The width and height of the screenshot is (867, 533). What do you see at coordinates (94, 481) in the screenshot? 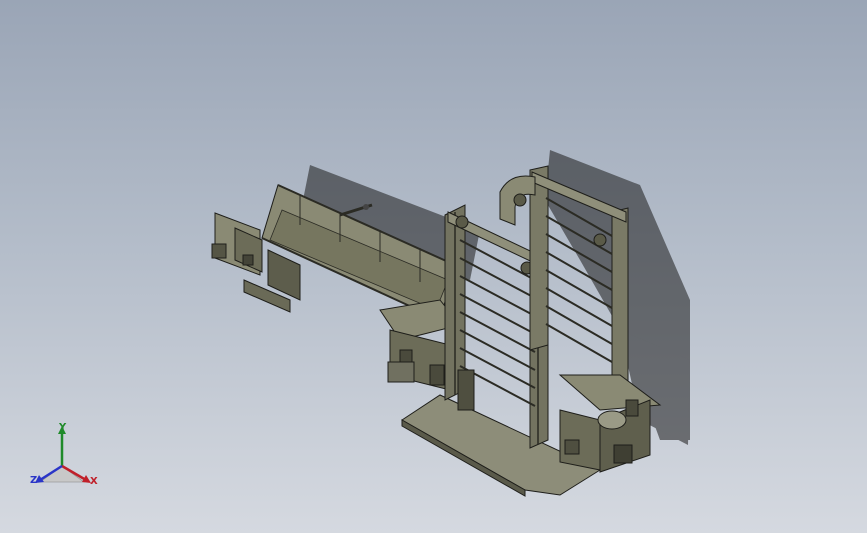
I see `x-axis-label: X` at bounding box center [94, 481].